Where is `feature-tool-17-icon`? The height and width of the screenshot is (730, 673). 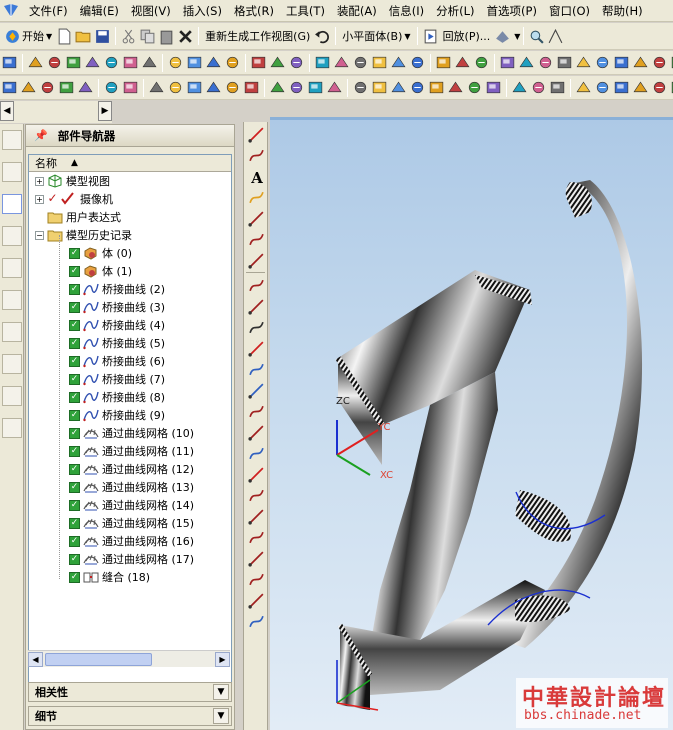 feature-tool-17-icon is located at coordinates (360, 62).